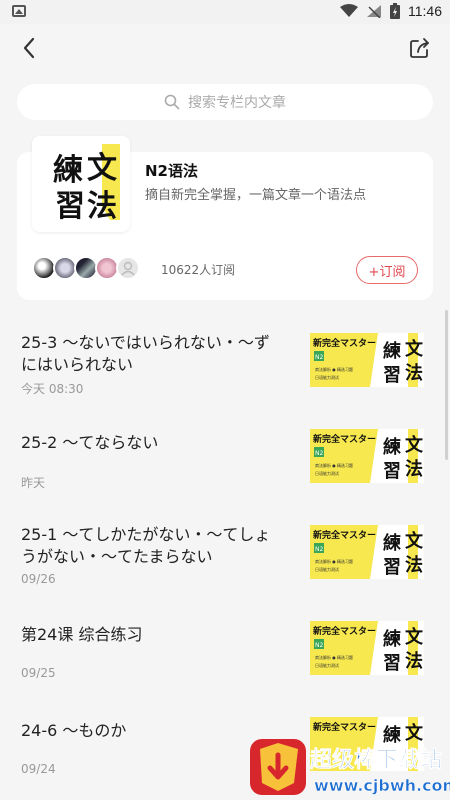  What do you see at coordinates (256, 195) in the screenshot?
I see `column-description: 摘自新完全掌握，一篇文章一个语法点` at bounding box center [256, 195].